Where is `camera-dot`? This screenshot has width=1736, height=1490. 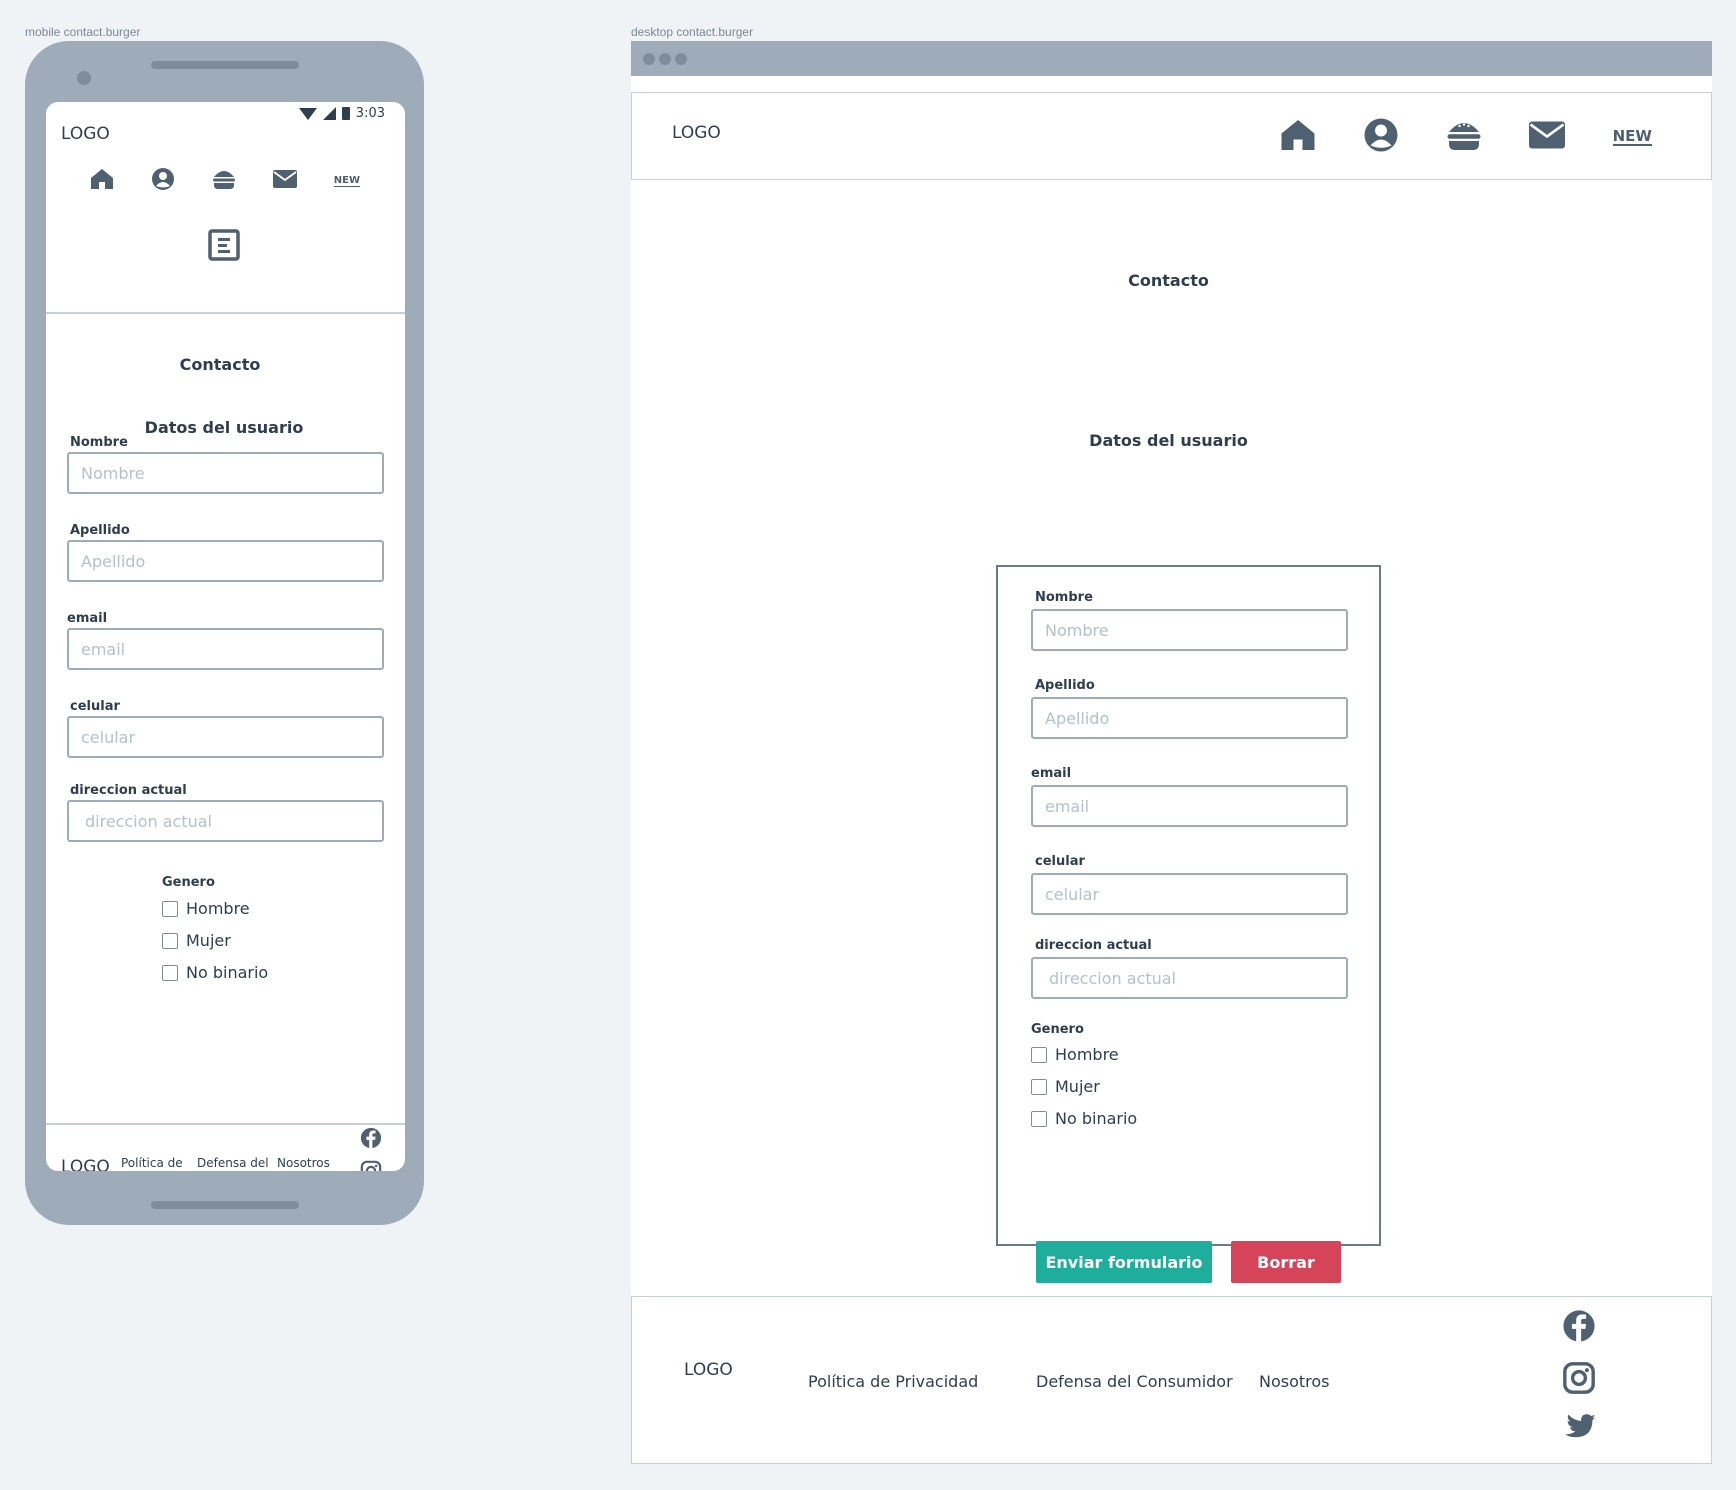
camera-dot is located at coordinates (84, 78).